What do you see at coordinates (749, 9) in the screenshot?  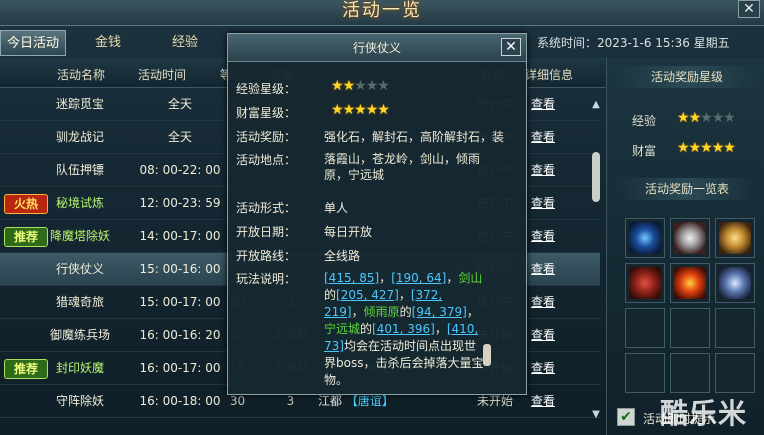 I see `window-close-button: ✕` at bounding box center [749, 9].